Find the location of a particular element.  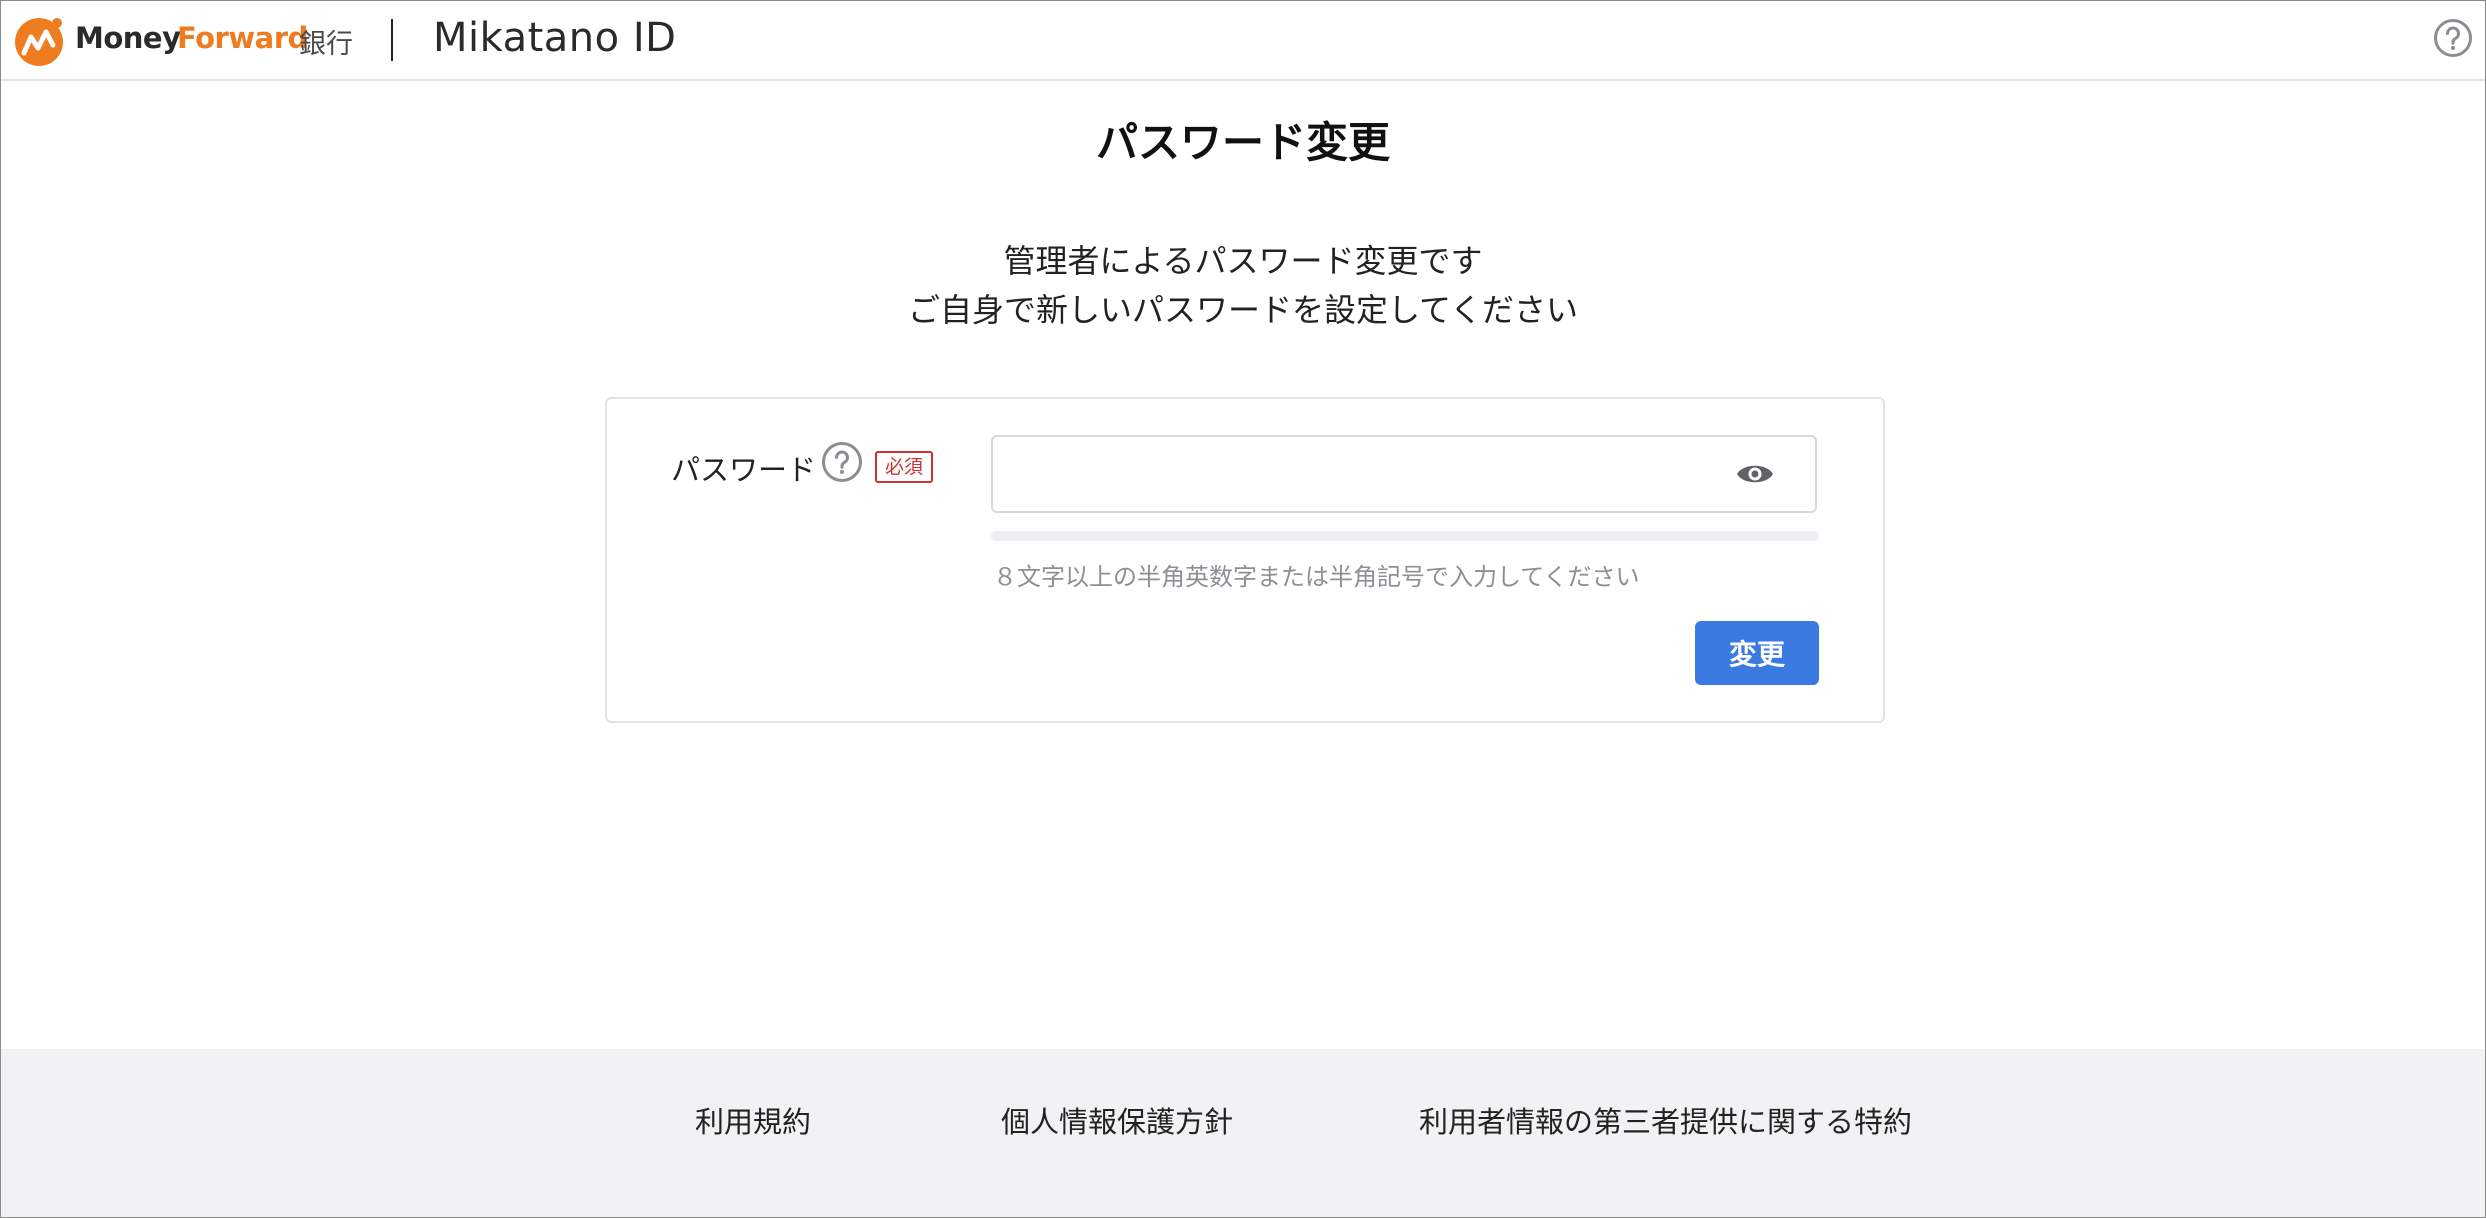

footer: 利用規約 個人情報保護方針 利用者情報の第三者提供に関する特約 is located at coordinates (1243, 1133).